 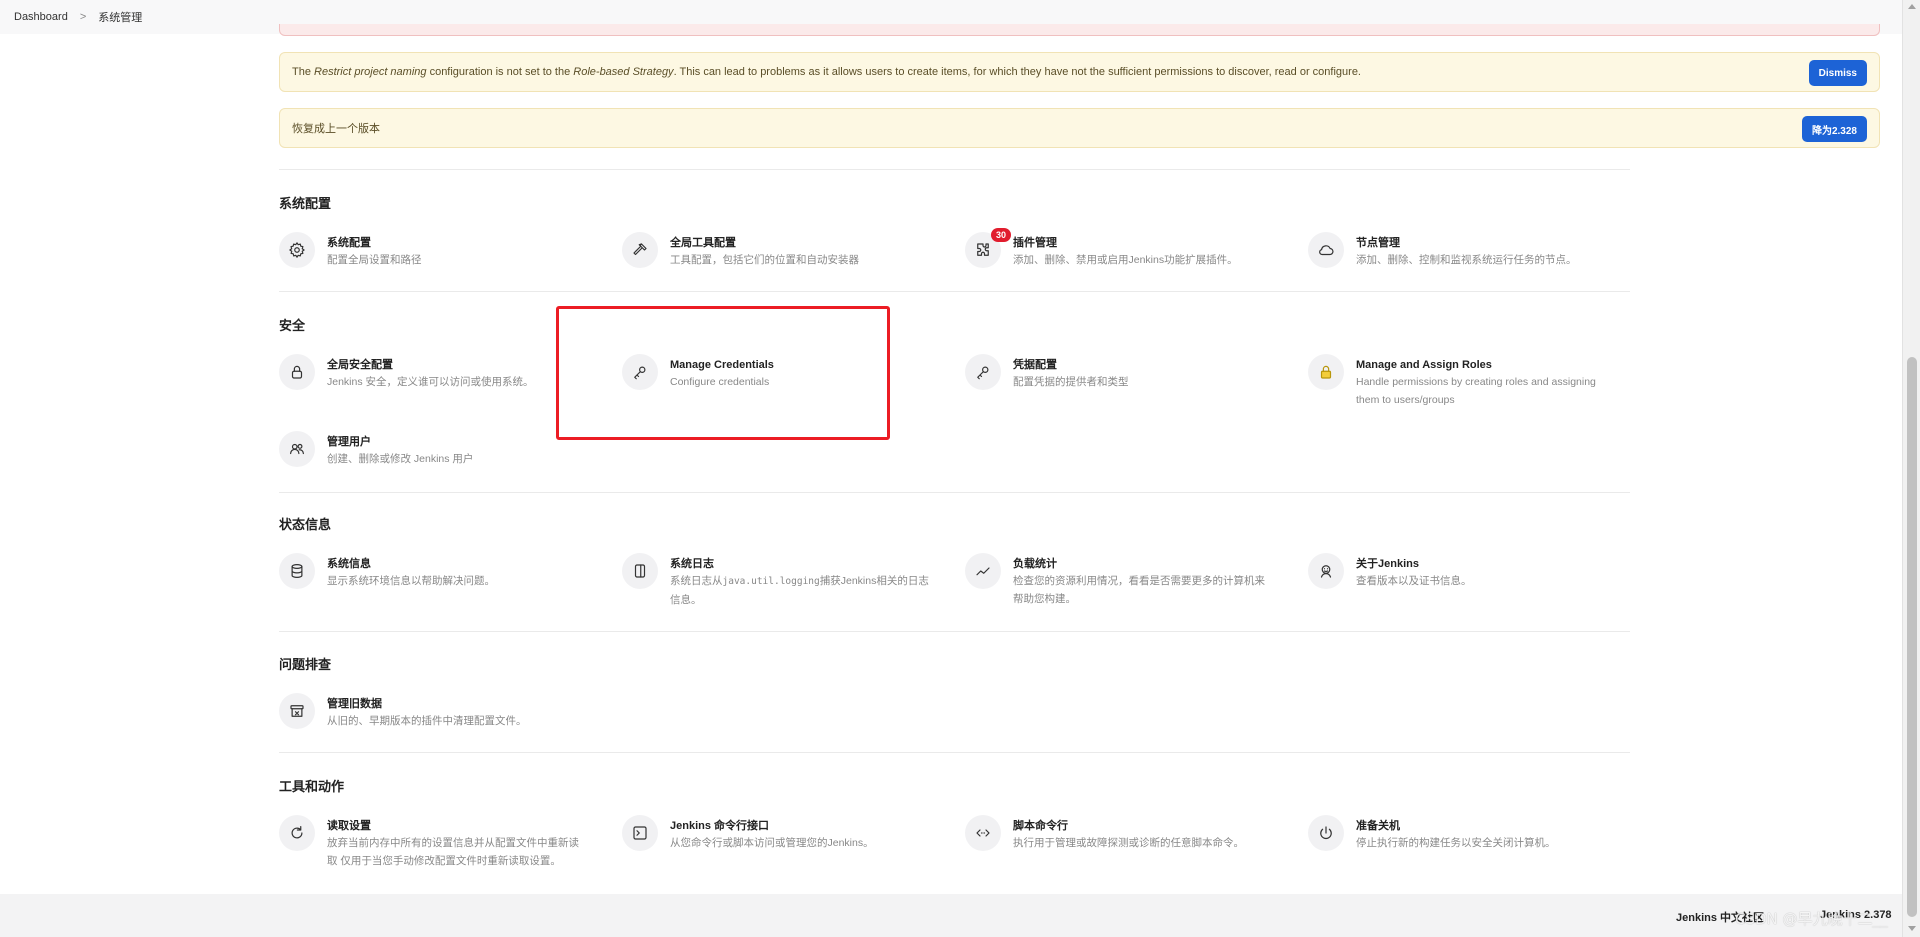 I want to click on users-icon, so click(x=297, y=449).